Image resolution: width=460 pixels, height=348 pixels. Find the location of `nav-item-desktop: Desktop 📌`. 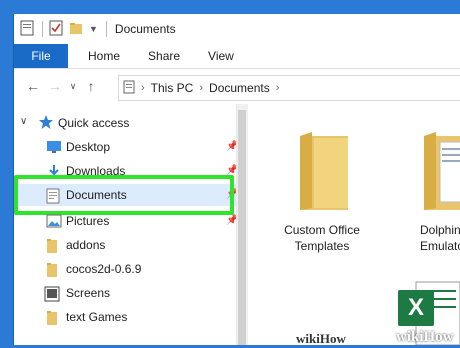

nav-item-desktop: Desktop 📌 is located at coordinates (126, 147).